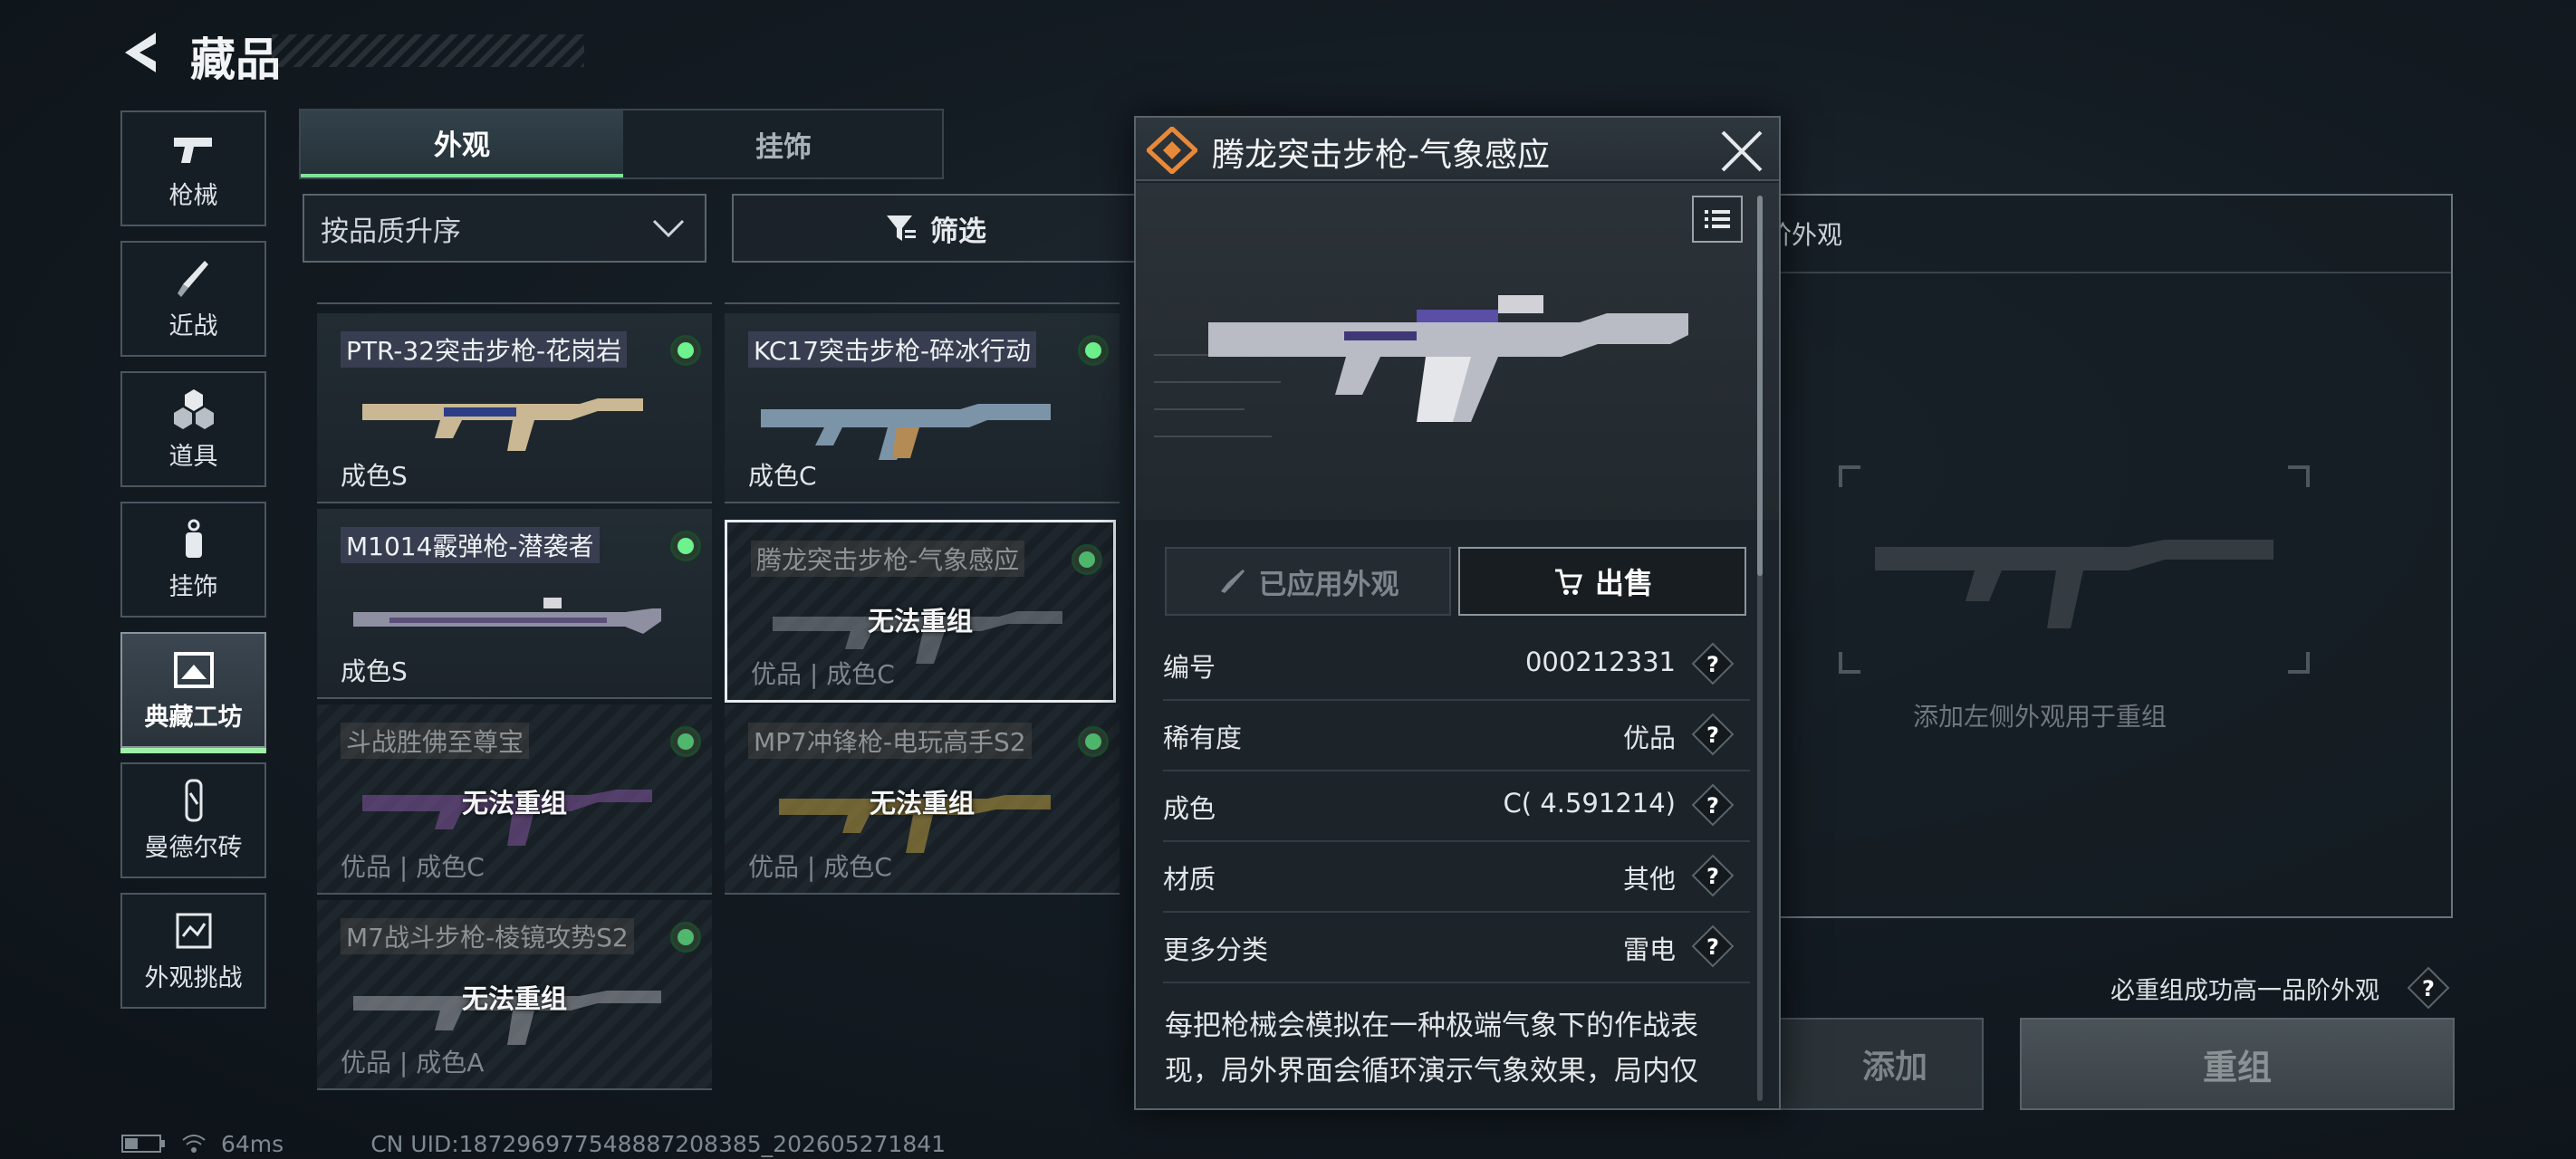  What do you see at coordinates (193, 195) in the screenshot?
I see `nav-label: 枪械` at bounding box center [193, 195].